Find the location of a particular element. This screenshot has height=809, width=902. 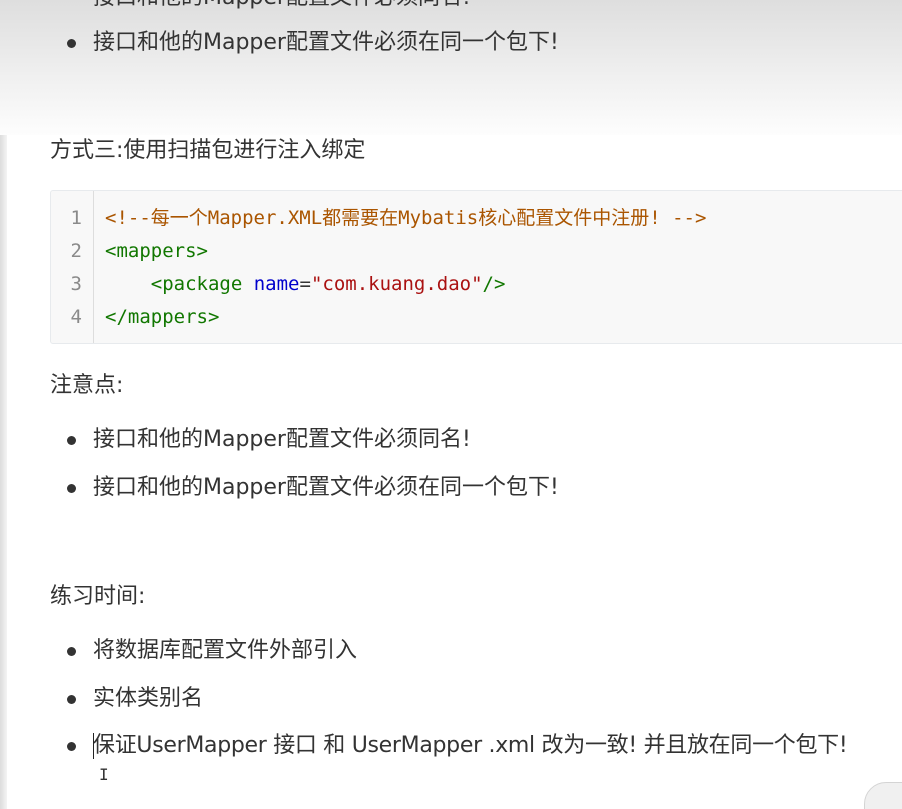

code-line-4: </mappers> is located at coordinates (162, 317).